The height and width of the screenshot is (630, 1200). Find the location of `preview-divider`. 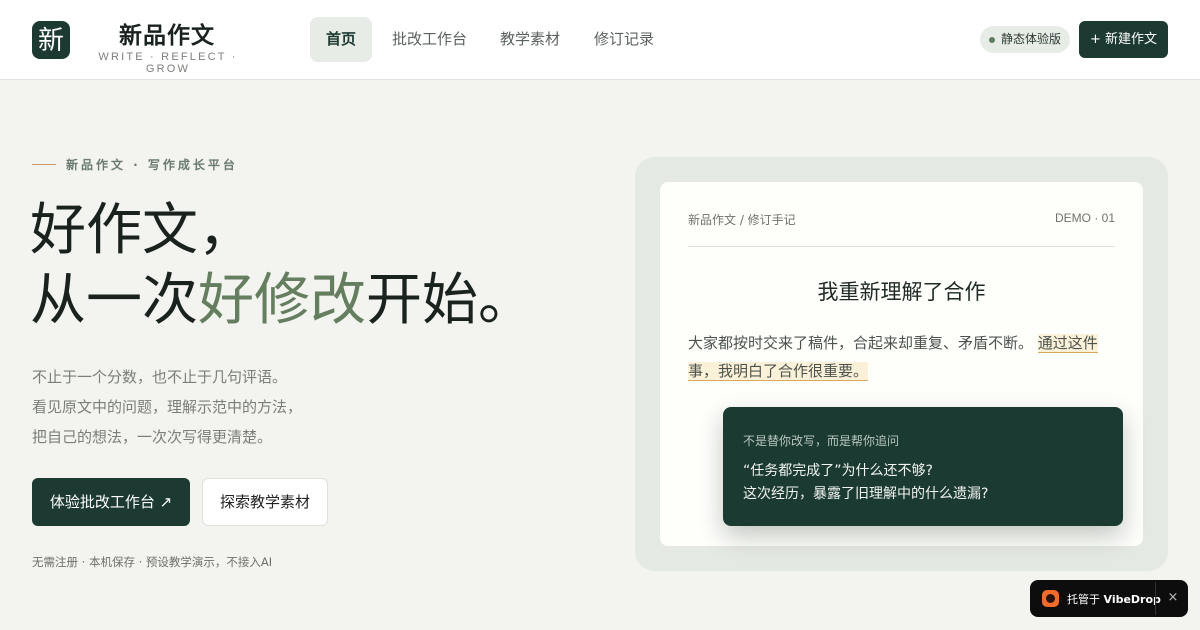

preview-divider is located at coordinates (901, 246).